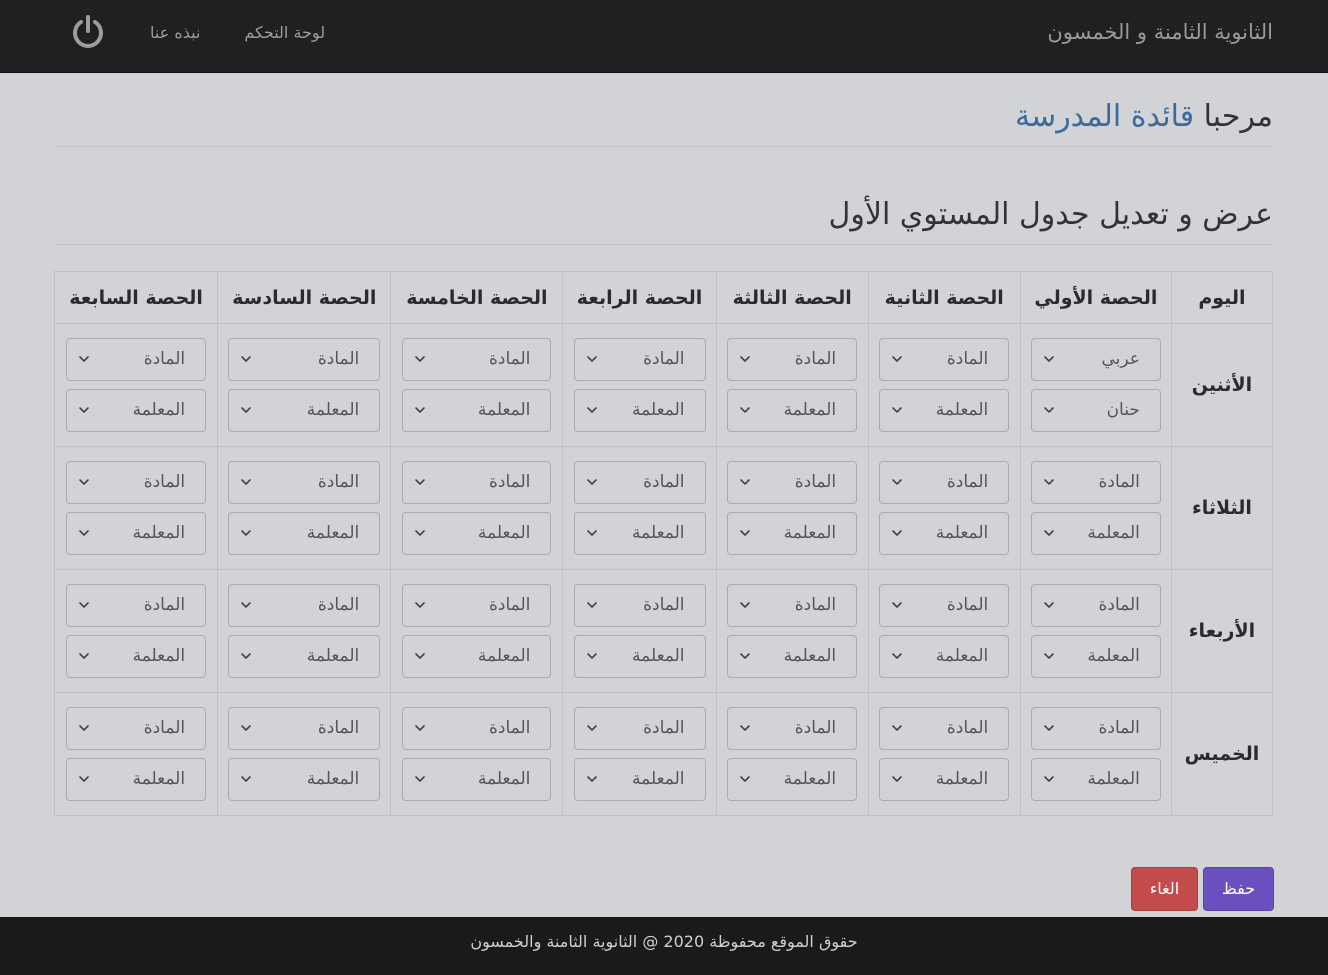 Image resolution: width=1328 pixels, height=975 pixels. What do you see at coordinates (1238, 889) in the screenshot?
I see `save-button: حفظ` at bounding box center [1238, 889].